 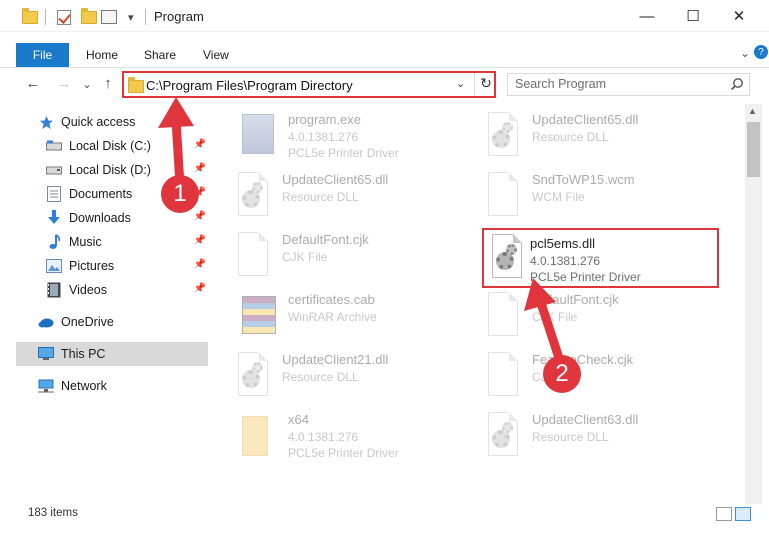 I want to click on network-icon, so click(x=46, y=386).